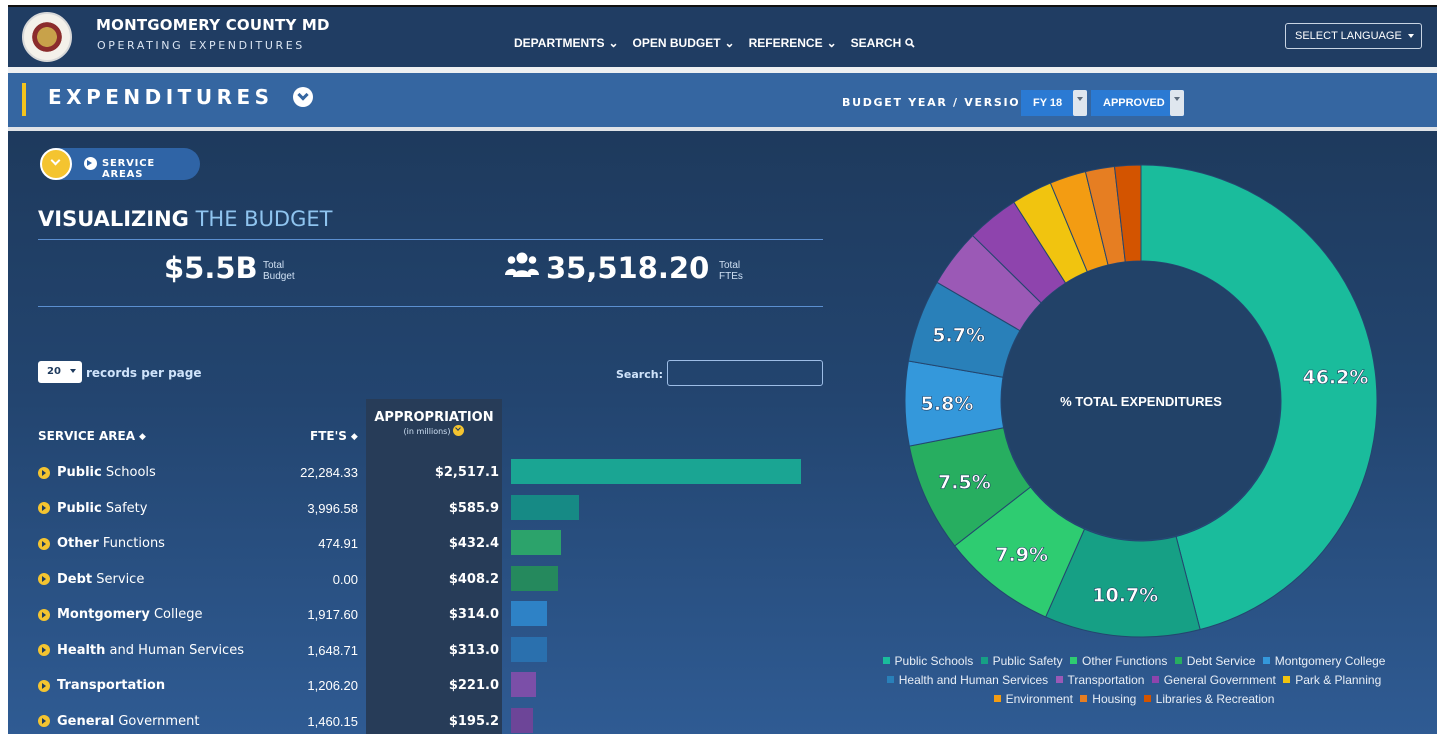 This screenshot has height=734, width=1437. Describe the element at coordinates (60, 372) in the screenshot. I see `records-per-page-select: 20` at that location.